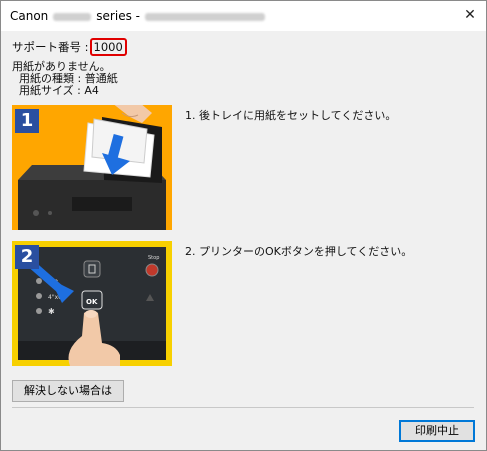 This screenshot has height=451, width=487. I want to click on message-paper-size: 用紙サイズ : A4, so click(59, 90).